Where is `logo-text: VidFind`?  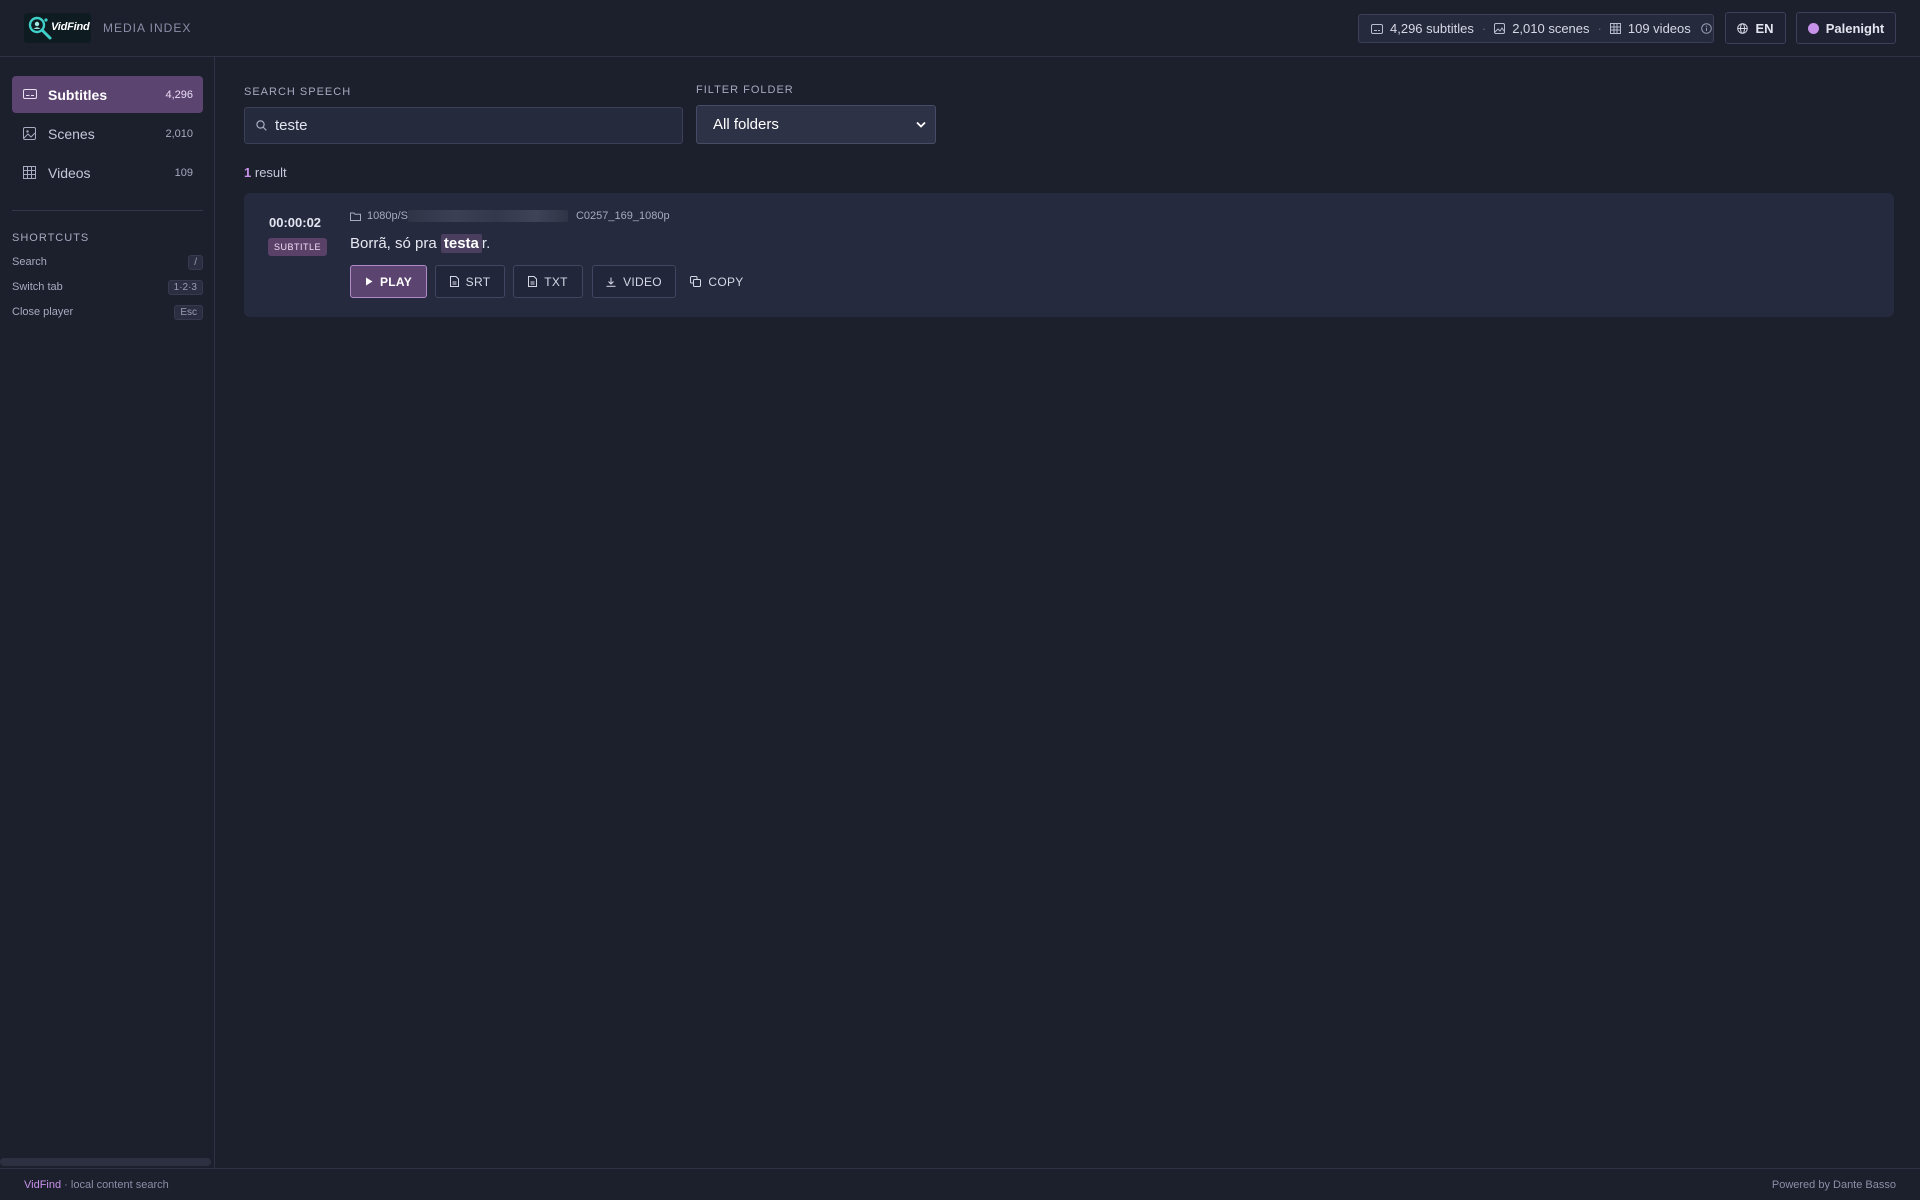 logo-text: VidFind is located at coordinates (70, 27).